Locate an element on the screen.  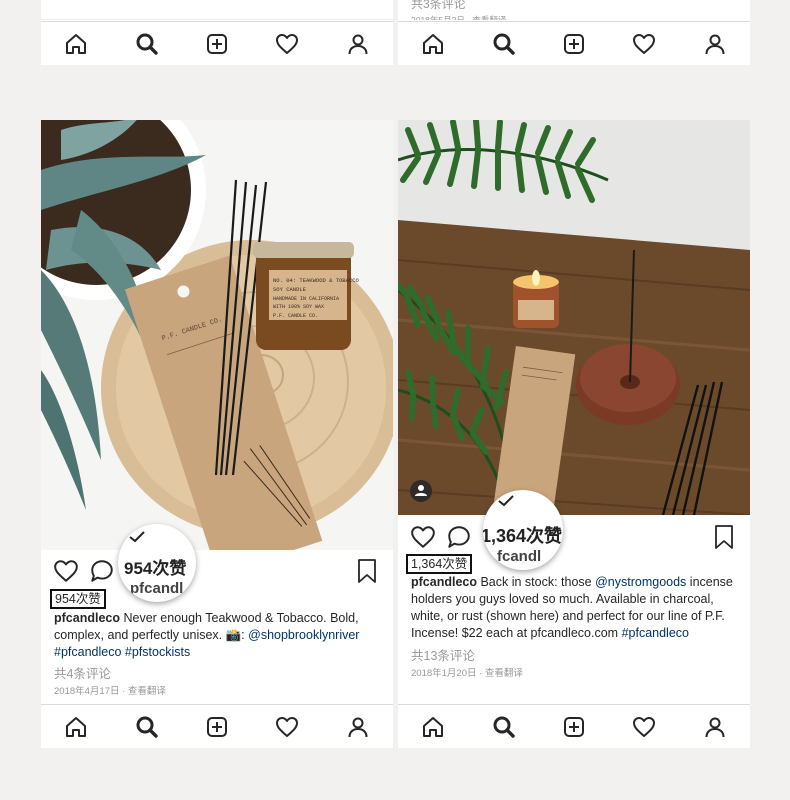
magnified-username-fragment: pfcandl is located at coordinates (157, 588).